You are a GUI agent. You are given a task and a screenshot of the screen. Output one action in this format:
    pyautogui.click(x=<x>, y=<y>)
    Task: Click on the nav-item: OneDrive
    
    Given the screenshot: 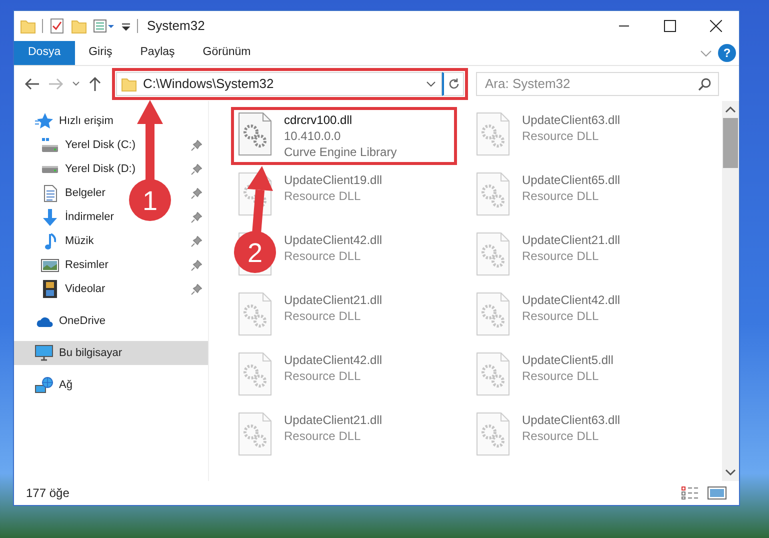 What is the action you would take?
    pyautogui.click(x=82, y=321)
    